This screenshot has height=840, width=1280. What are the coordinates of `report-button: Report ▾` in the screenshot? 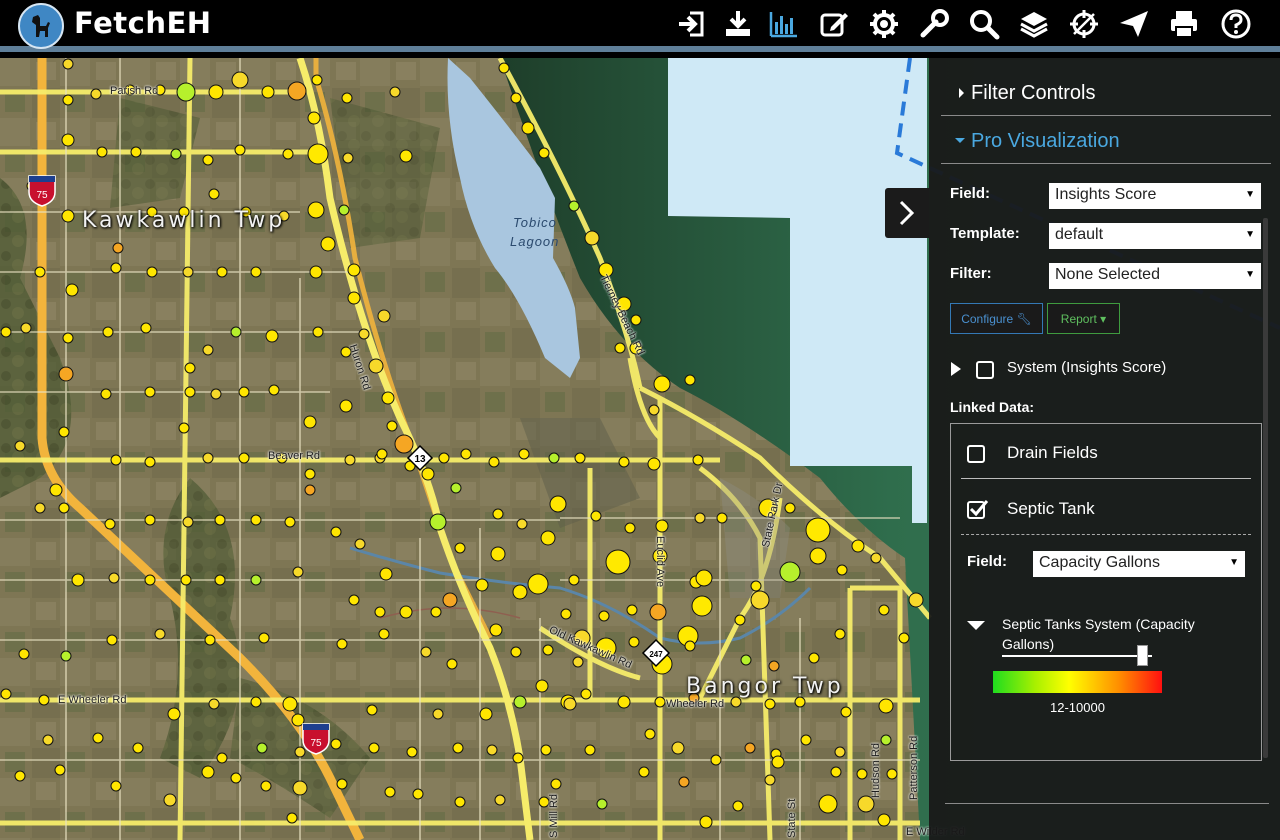 It's located at (1083, 318).